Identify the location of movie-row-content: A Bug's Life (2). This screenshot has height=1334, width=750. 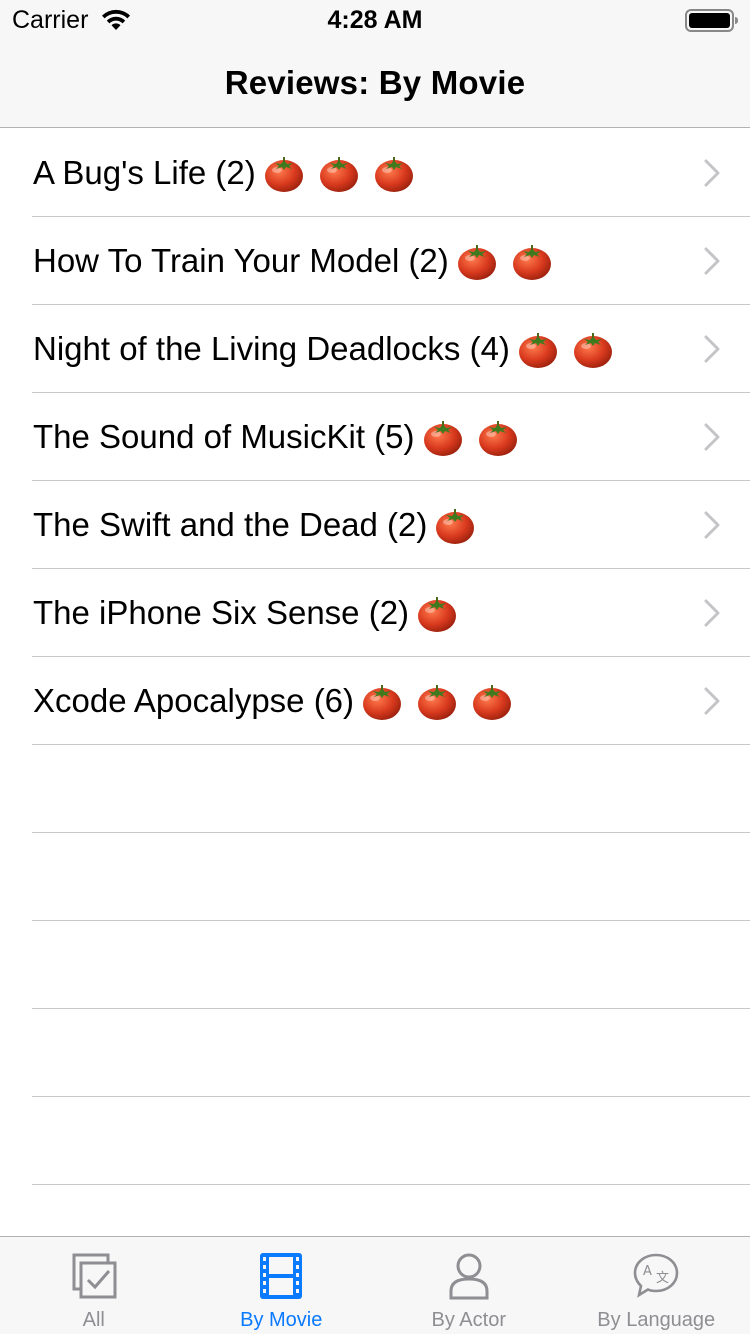
(226, 172).